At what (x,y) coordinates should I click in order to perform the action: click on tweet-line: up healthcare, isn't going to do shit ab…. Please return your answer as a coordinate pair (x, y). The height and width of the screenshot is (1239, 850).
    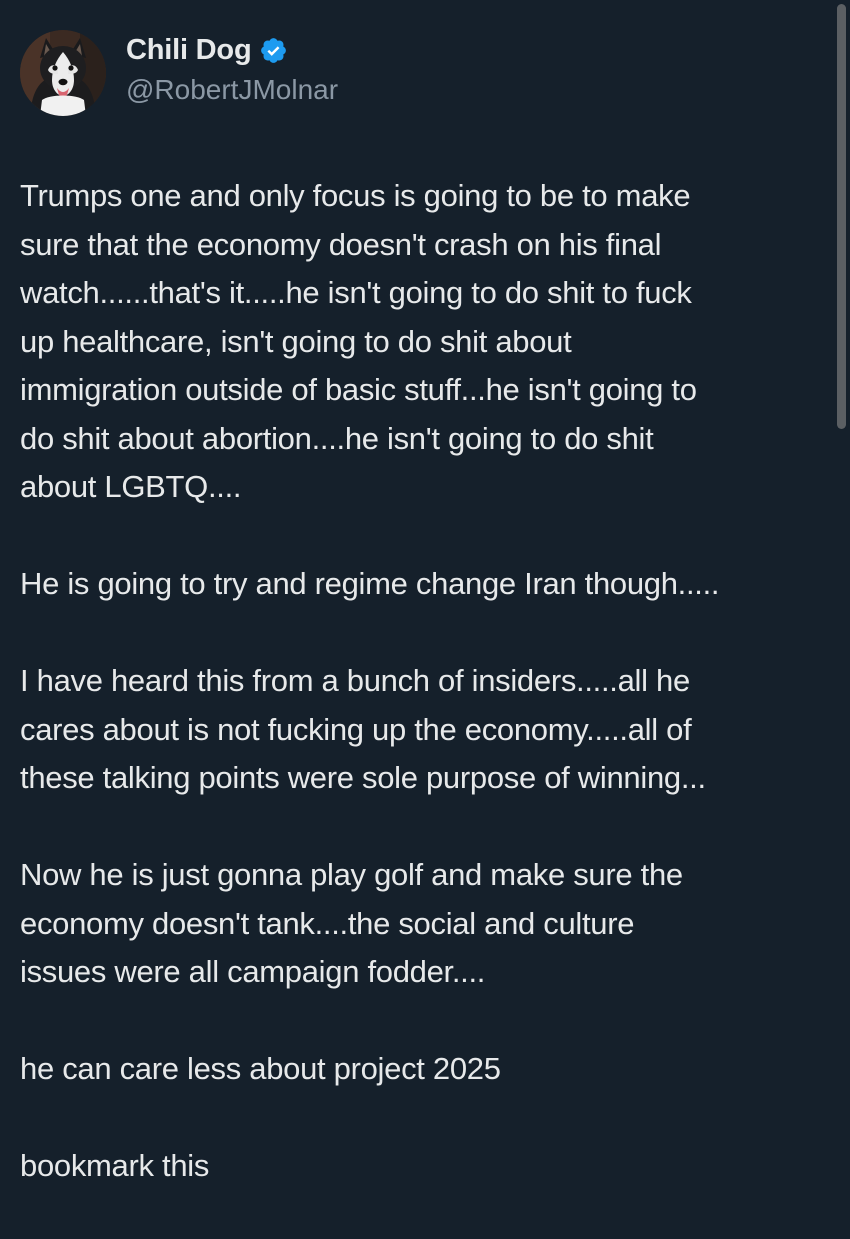
    Looking at the image, I should click on (296, 341).